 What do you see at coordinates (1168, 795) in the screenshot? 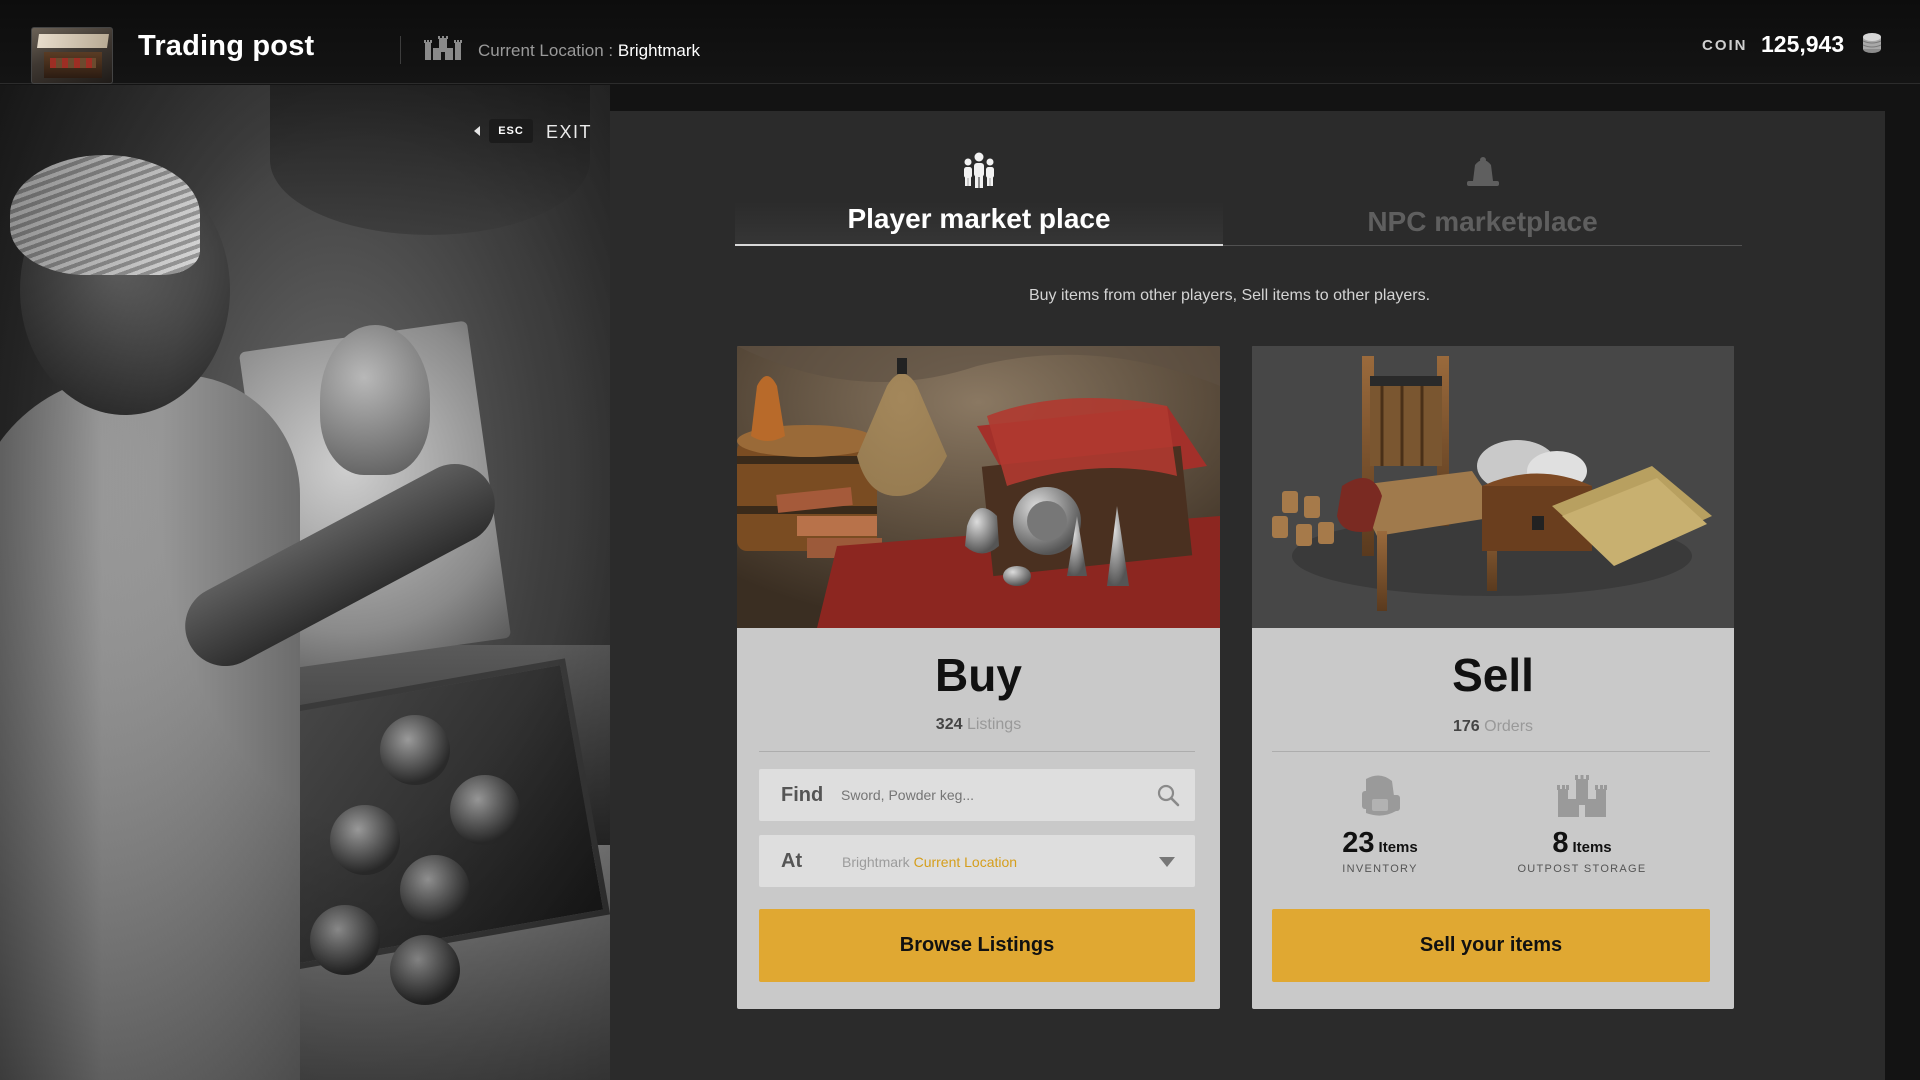
I see `search-icon` at bounding box center [1168, 795].